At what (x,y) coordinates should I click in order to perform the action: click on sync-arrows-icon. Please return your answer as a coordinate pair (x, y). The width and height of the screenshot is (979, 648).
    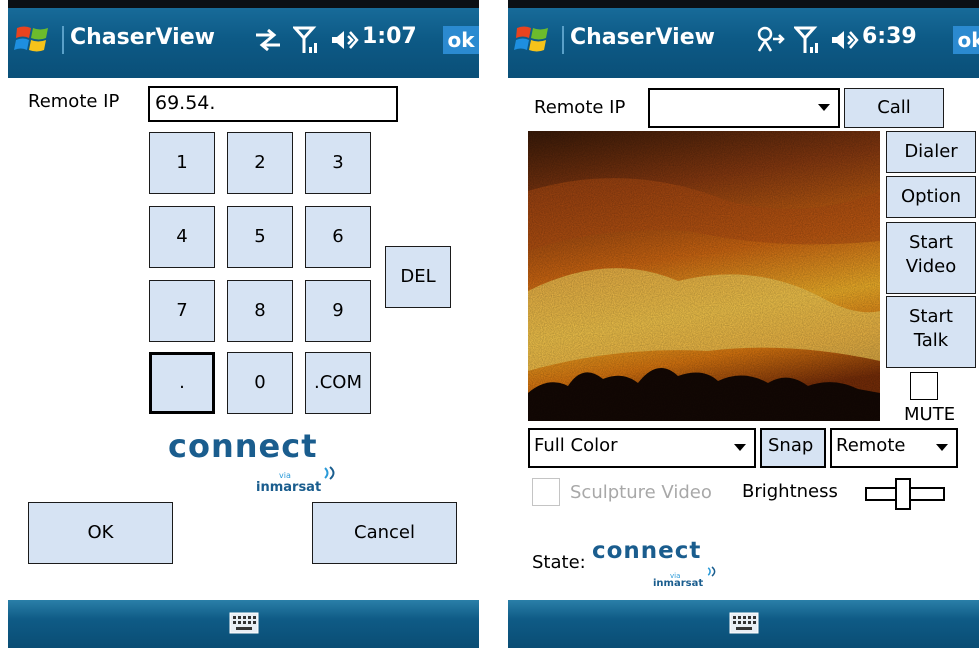
    Looking at the image, I should click on (268, 40).